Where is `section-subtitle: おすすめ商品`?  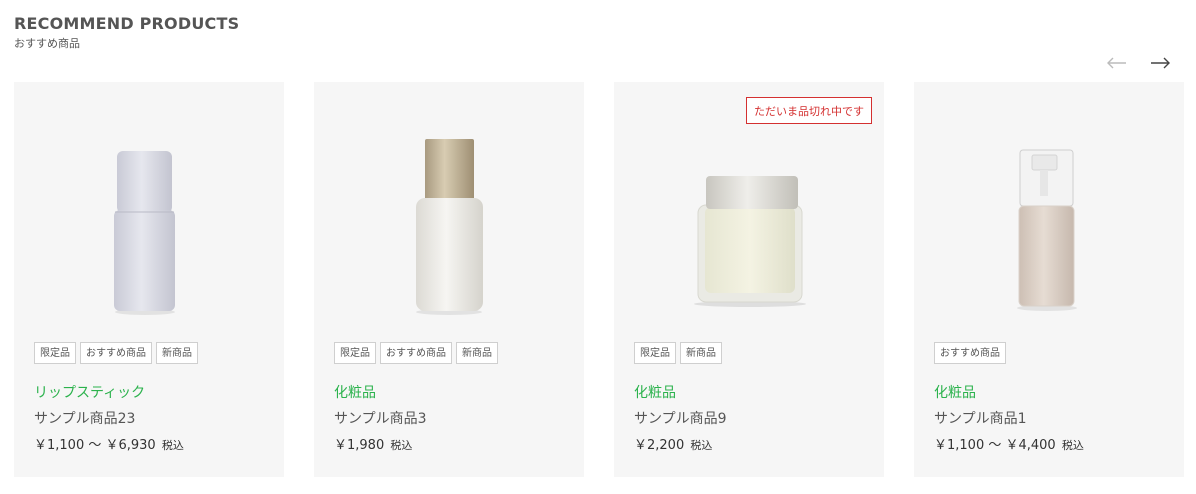 section-subtitle: おすすめ商品 is located at coordinates (47, 43).